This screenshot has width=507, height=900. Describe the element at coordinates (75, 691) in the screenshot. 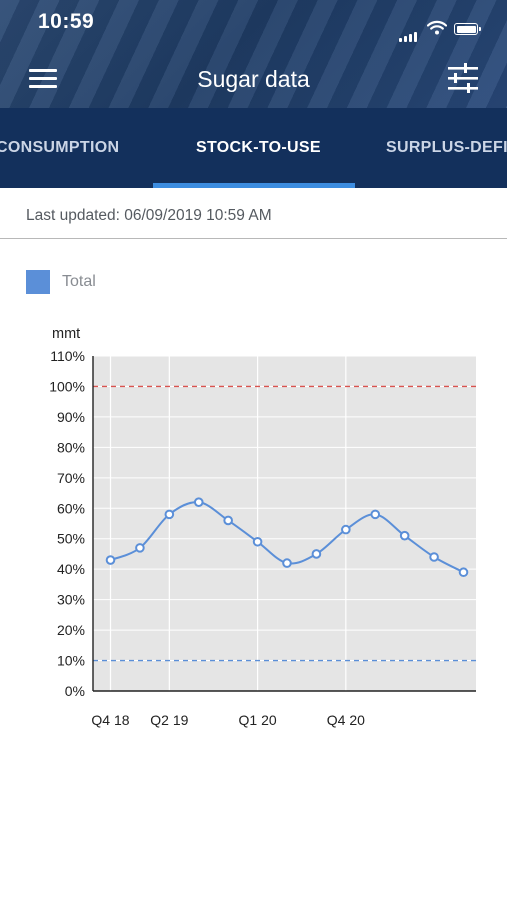

I see `y-tick-label: 0%` at that location.